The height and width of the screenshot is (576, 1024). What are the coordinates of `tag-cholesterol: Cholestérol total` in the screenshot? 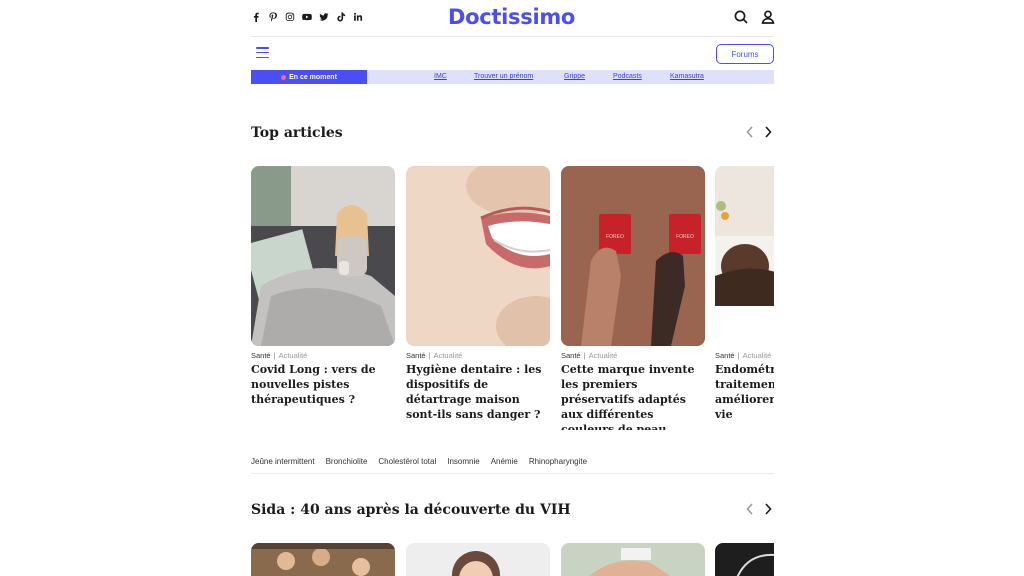 It's located at (407, 465).